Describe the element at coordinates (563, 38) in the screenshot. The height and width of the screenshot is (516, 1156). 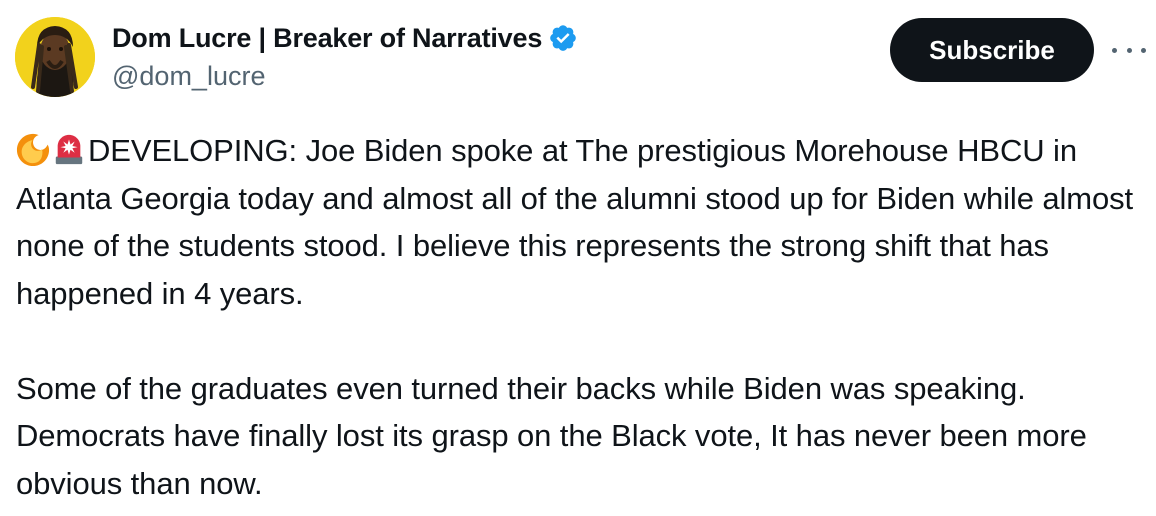
I see `verified-badge-icon` at that location.